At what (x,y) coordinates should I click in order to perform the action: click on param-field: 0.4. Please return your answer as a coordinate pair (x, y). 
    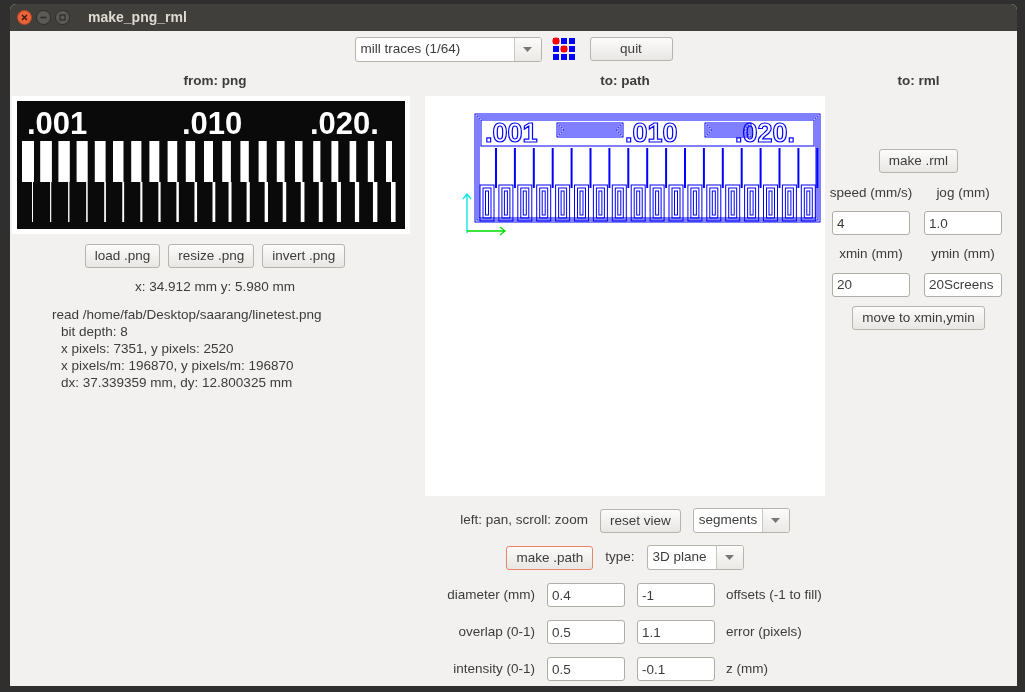
    Looking at the image, I should click on (586, 595).